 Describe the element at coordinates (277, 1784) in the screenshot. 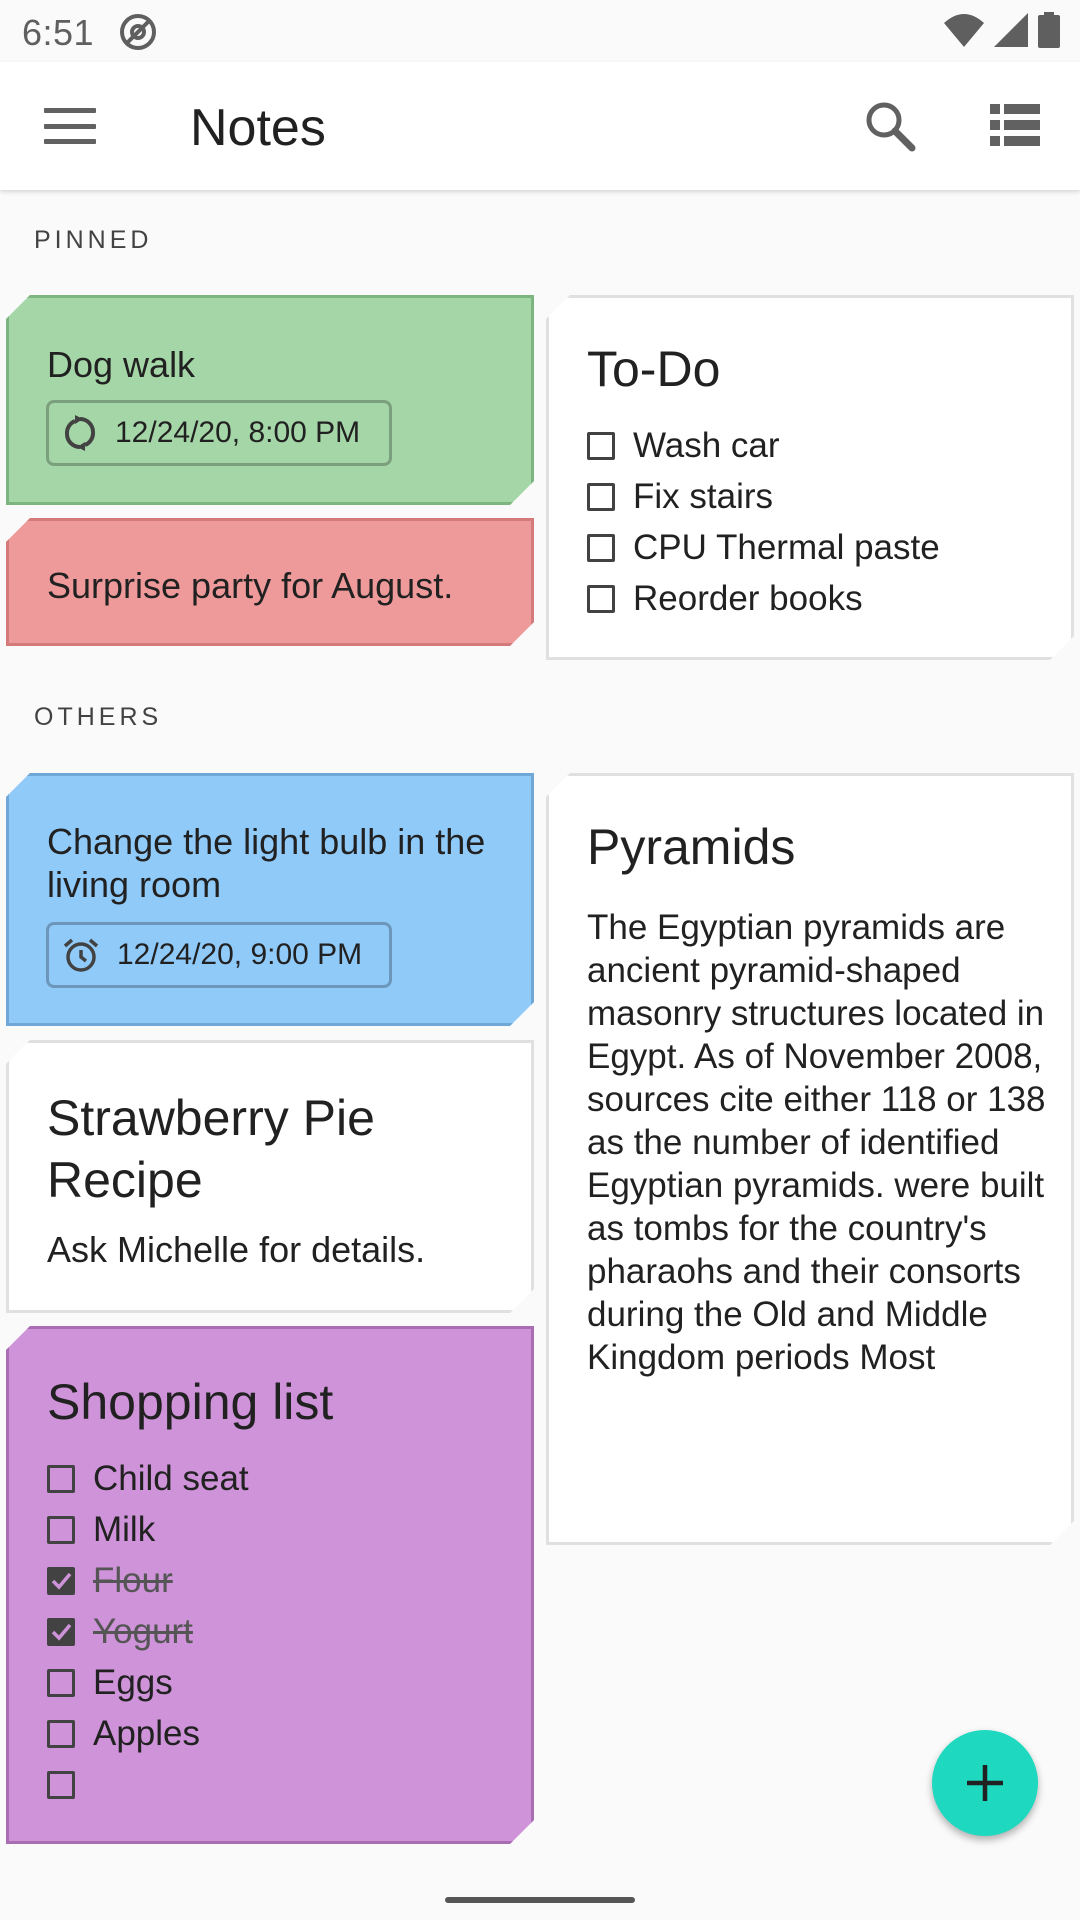

I see `checklist-item` at that location.